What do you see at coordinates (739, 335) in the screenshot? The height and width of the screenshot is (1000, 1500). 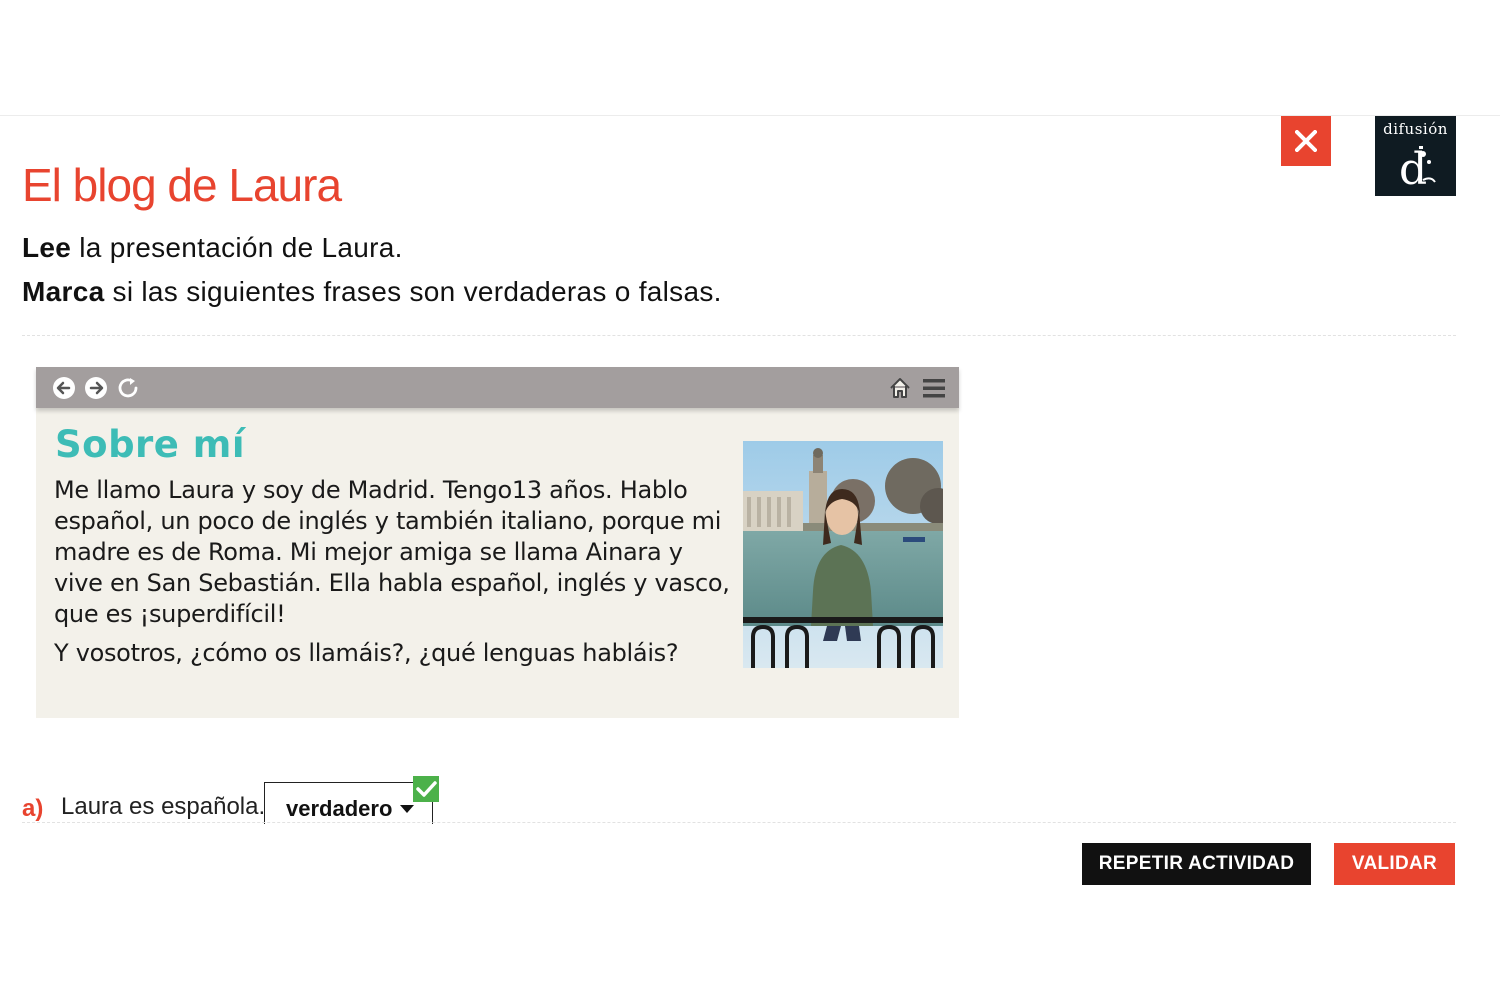 I see `divider-top` at bounding box center [739, 335].